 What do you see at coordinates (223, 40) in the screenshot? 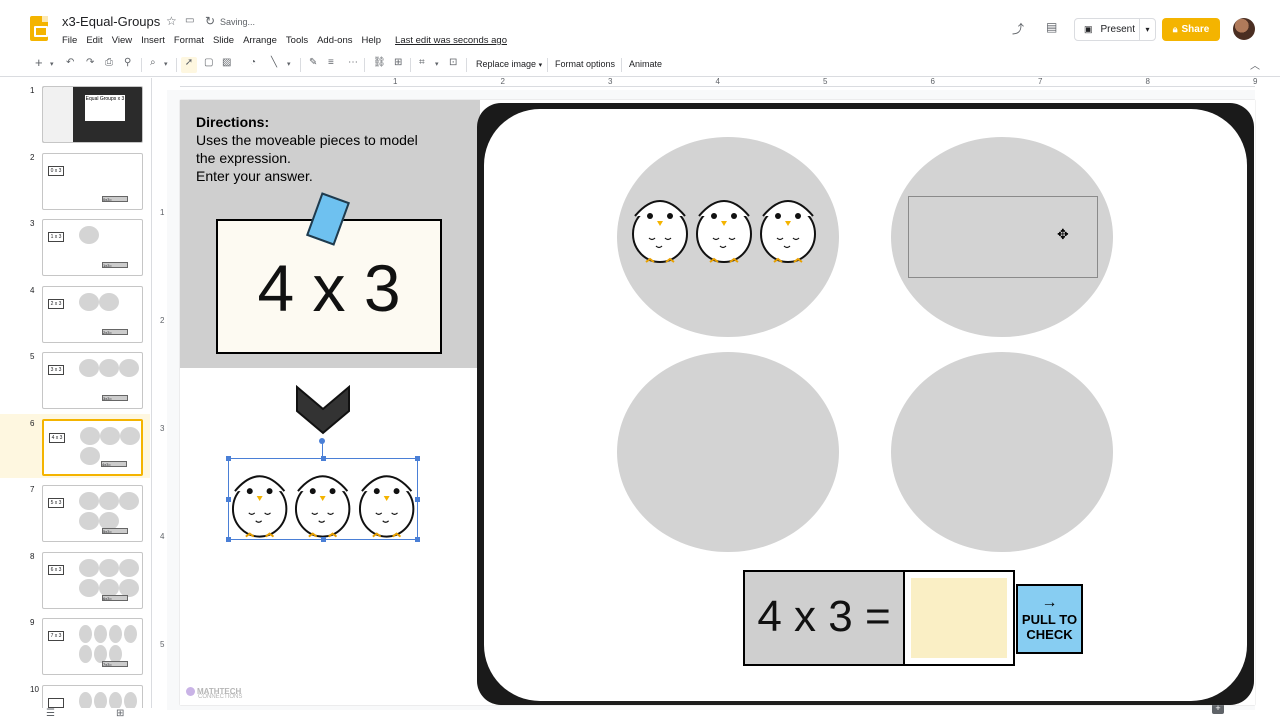
I see `menu-slide: Slide` at bounding box center [223, 40].